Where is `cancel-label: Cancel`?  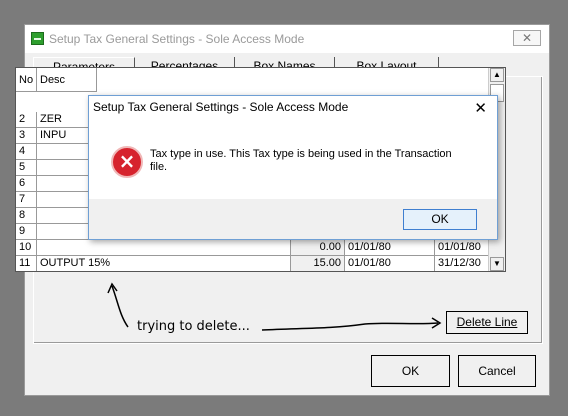
cancel-label: Cancel is located at coordinates (497, 371).